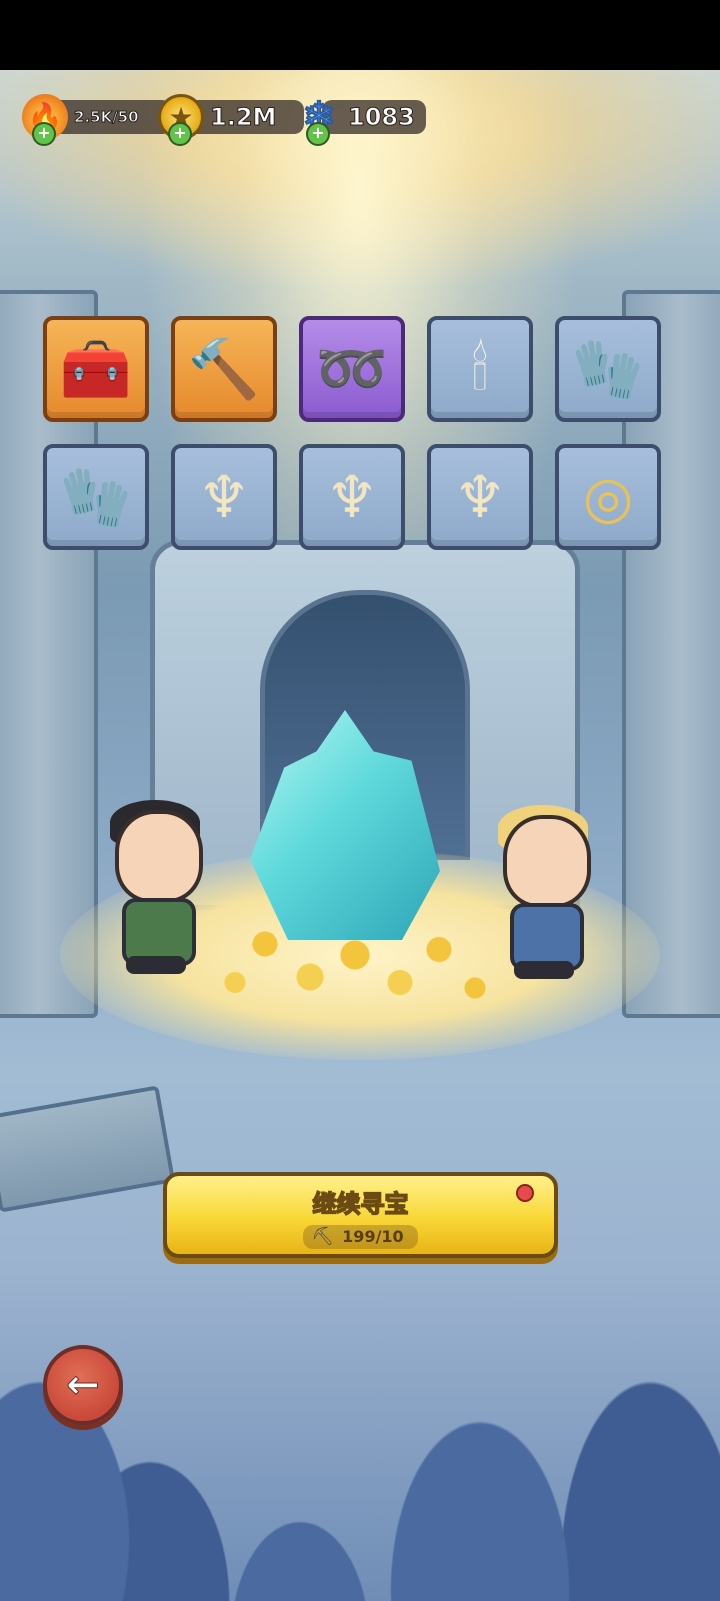 This screenshot has height=1601, width=720. Describe the element at coordinates (318, 134) in the screenshot. I see `add-gems-icon: +` at that location.